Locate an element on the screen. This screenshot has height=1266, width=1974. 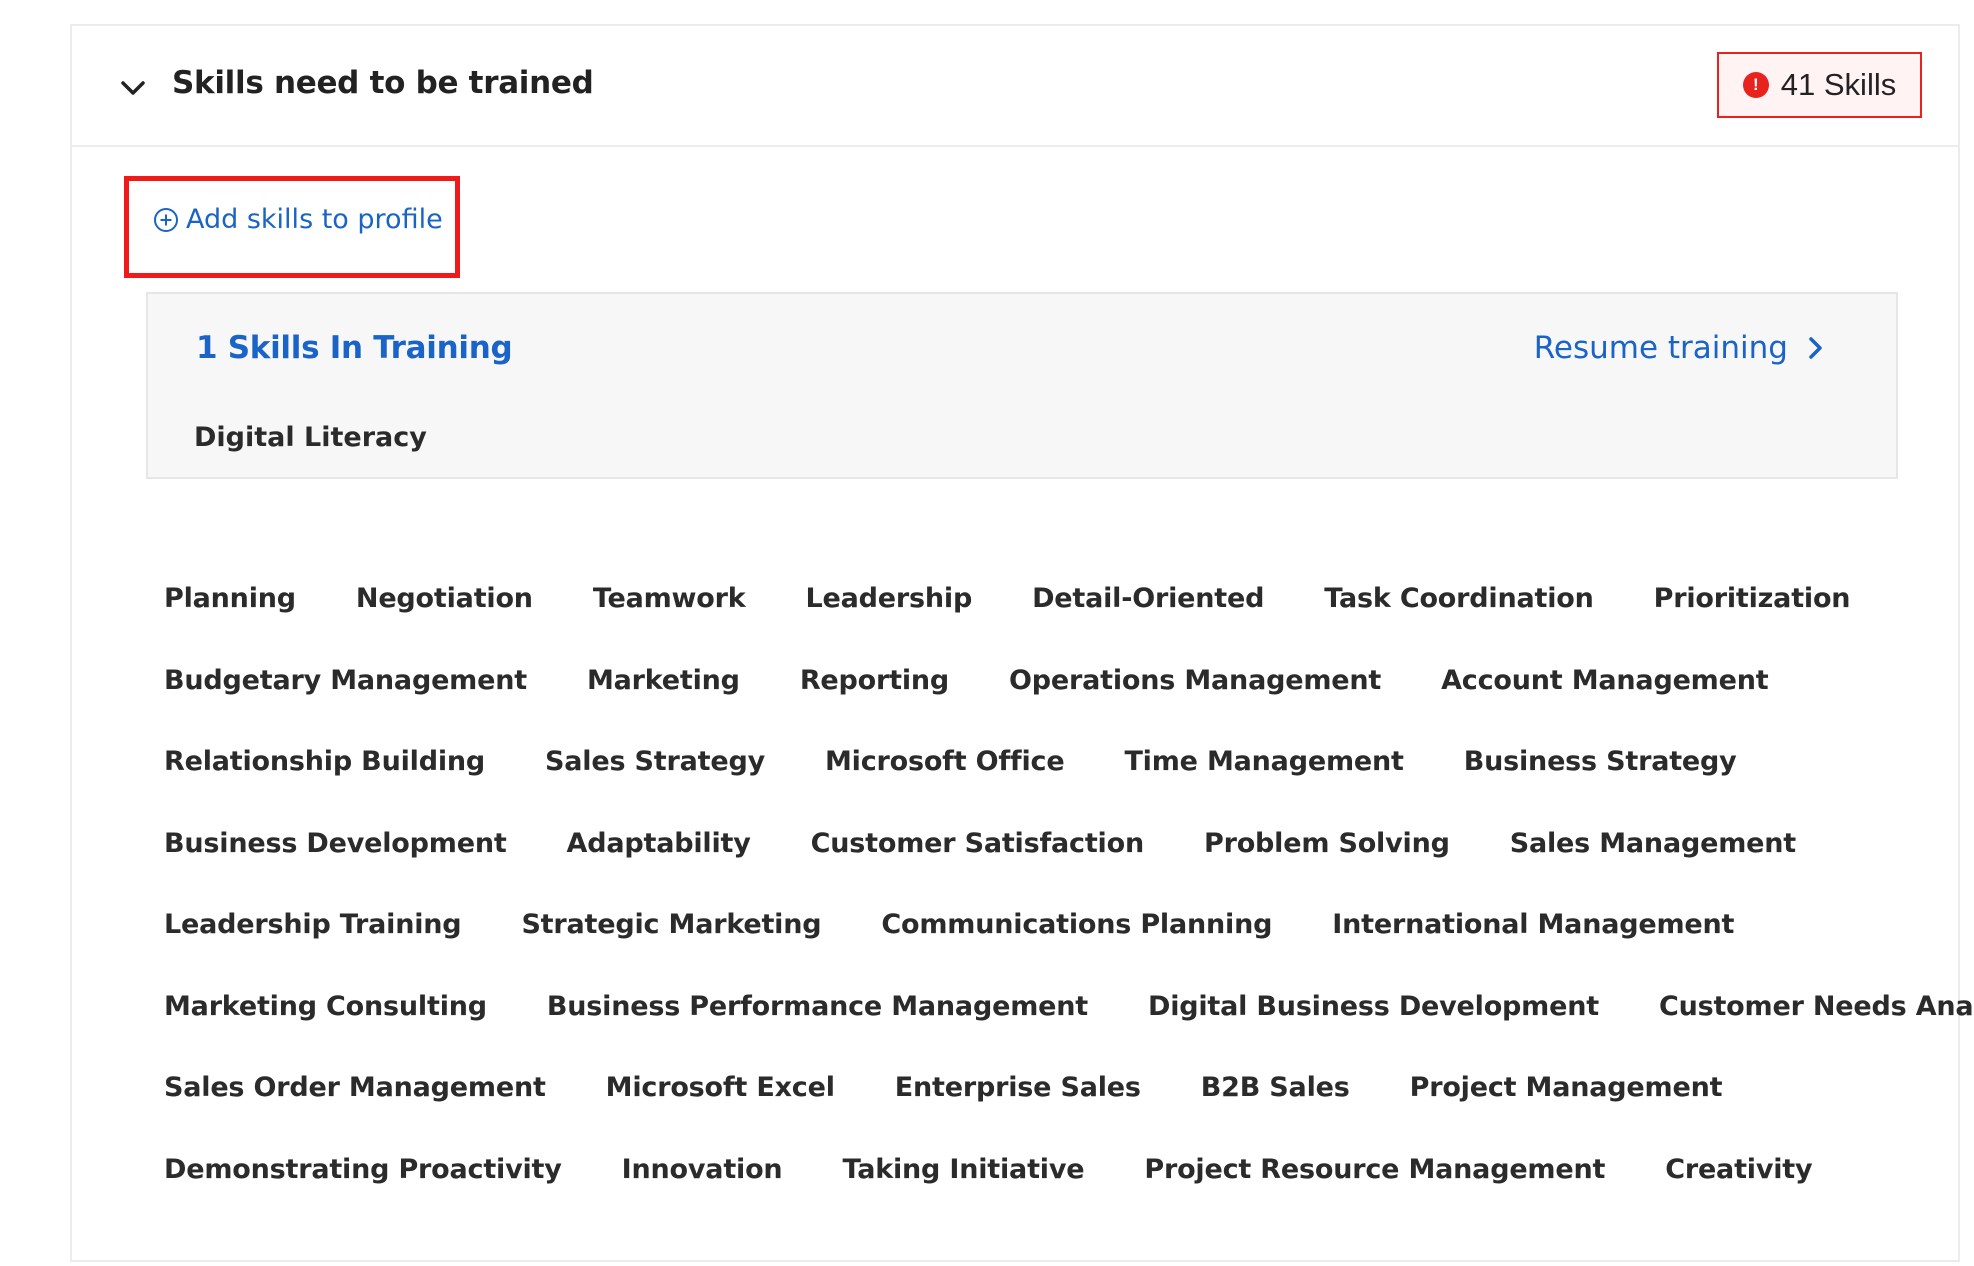
resume-training-link: Resume training is located at coordinates (1680, 348).